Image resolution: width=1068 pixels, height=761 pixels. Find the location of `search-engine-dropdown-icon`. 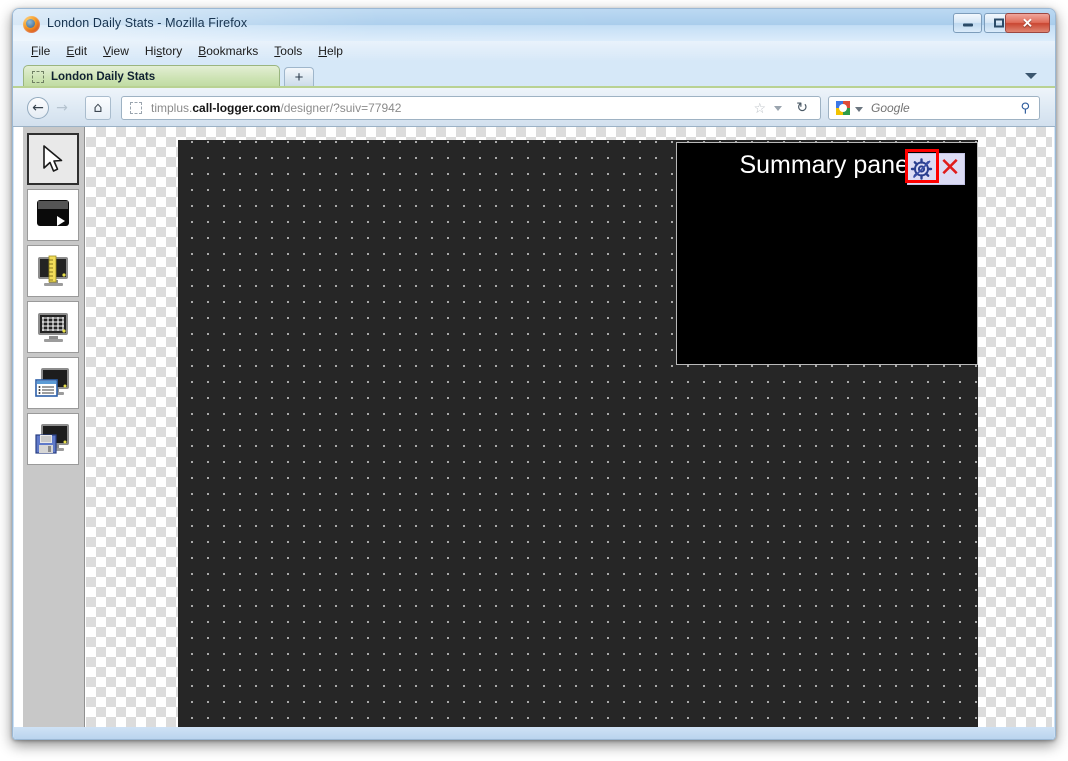

search-engine-dropdown-icon is located at coordinates (859, 109).